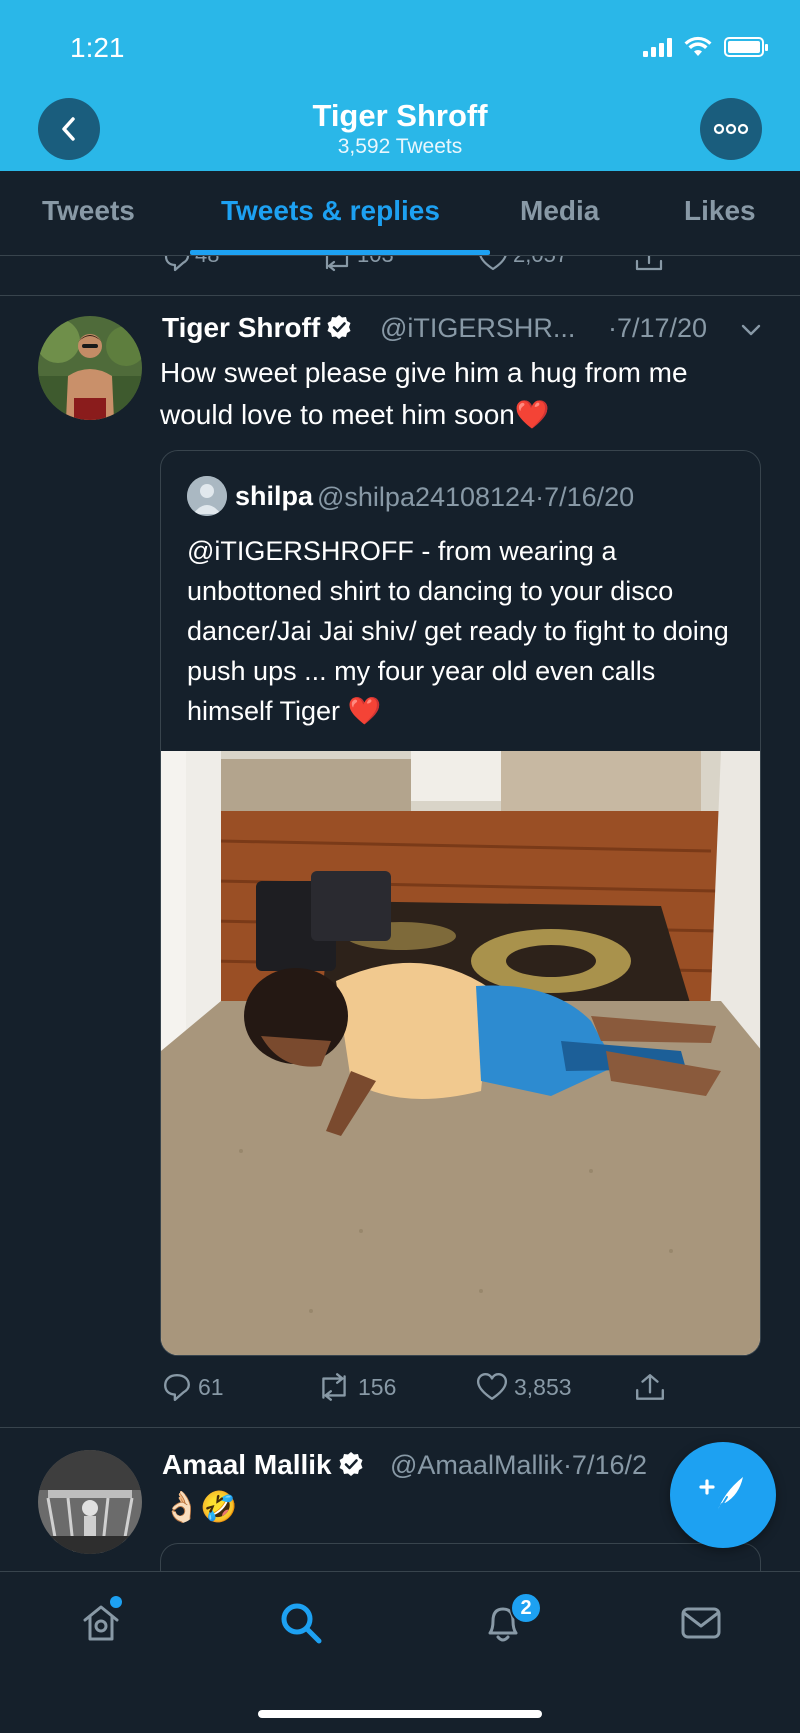  I want to click on tweet-date: ·7/17/20, so click(658, 328).